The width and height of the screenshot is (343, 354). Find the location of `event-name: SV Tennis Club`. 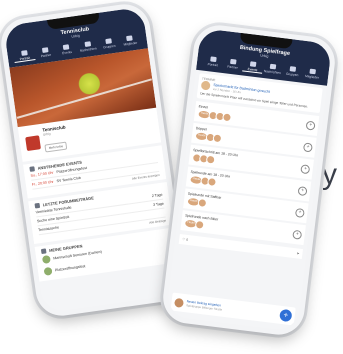

event-name: SV Tennis Club is located at coordinates (69, 179).